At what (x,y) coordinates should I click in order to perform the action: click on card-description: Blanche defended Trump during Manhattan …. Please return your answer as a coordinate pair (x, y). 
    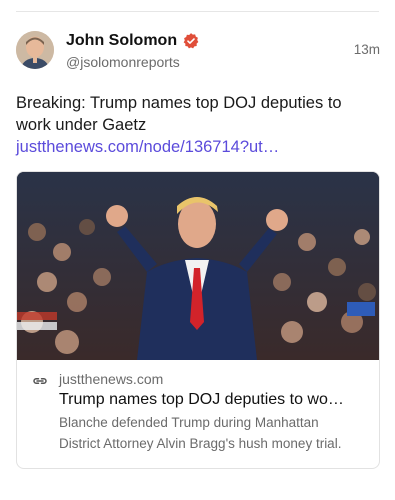
    Looking at the image, I should click on (200, 433).